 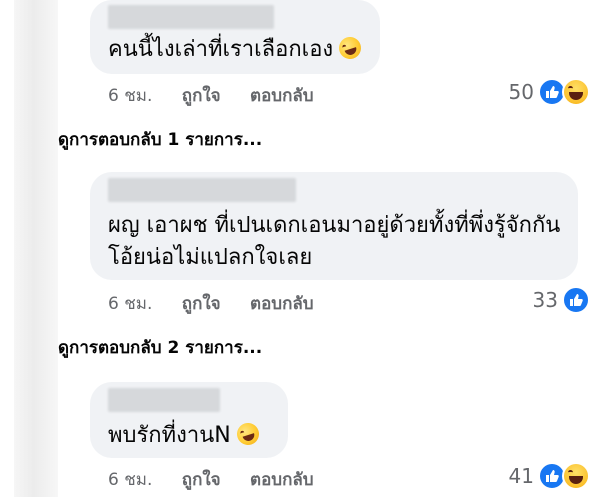 I want to click on reaction-count: 50, so click(x=514, y=92).